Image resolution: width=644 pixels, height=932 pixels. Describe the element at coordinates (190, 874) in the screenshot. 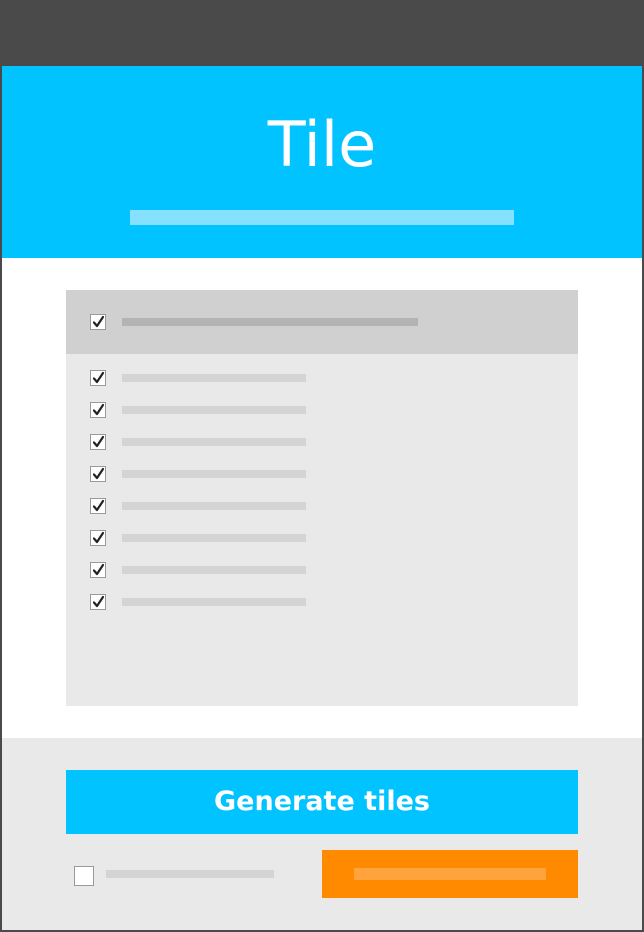

I see `footer-option-label` at that location.